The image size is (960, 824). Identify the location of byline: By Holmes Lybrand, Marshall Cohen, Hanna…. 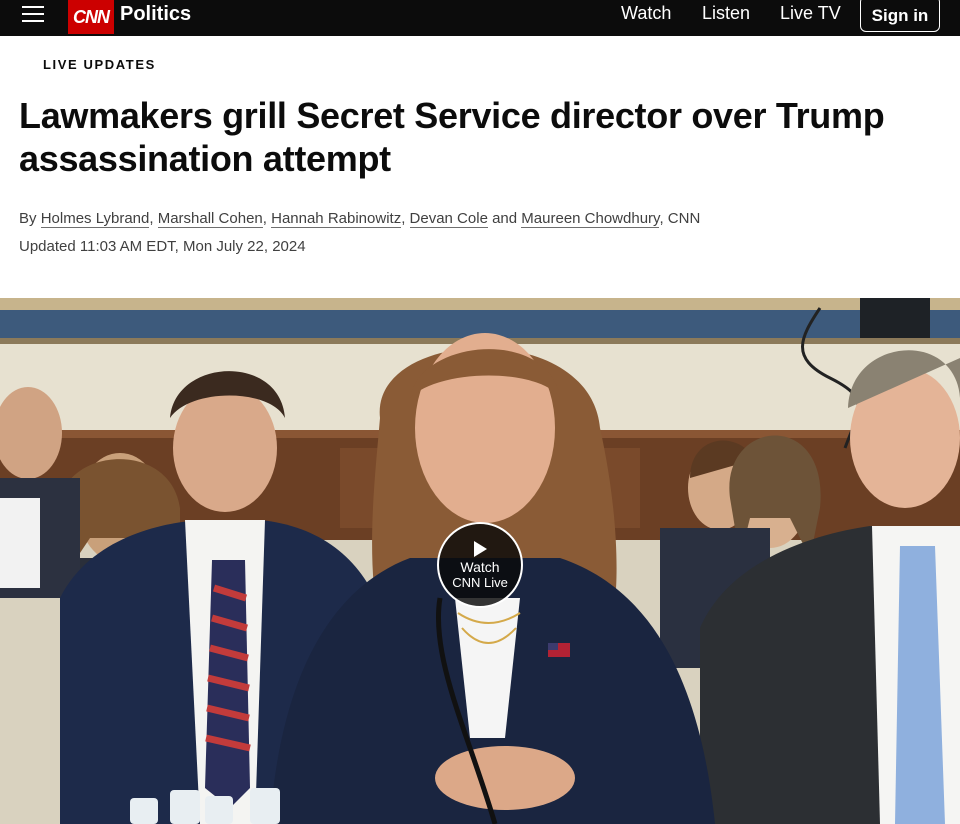
(359, 219).